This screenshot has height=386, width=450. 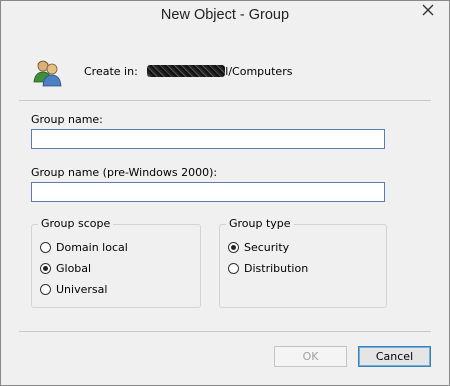 What do you see at coordinates (47, 73) in the screenshot?
I see `users-group-icon` at bounding box center [47, 73].